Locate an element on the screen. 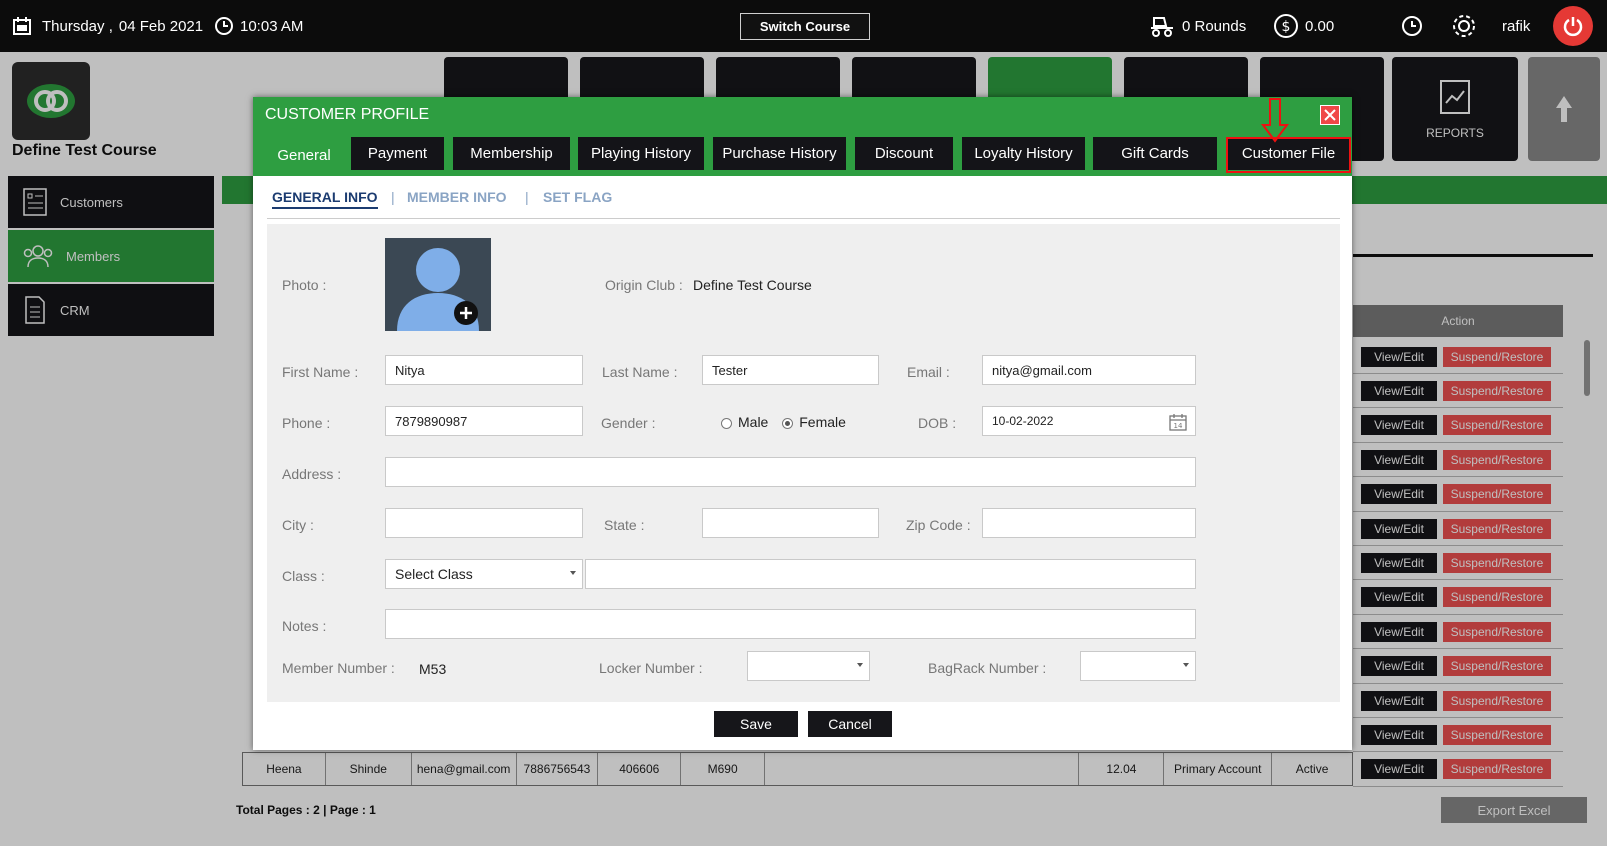 Image resolution: width=1607 pixels, height=846 pixels. male-radio: Male is located at coordinates (744, 422).